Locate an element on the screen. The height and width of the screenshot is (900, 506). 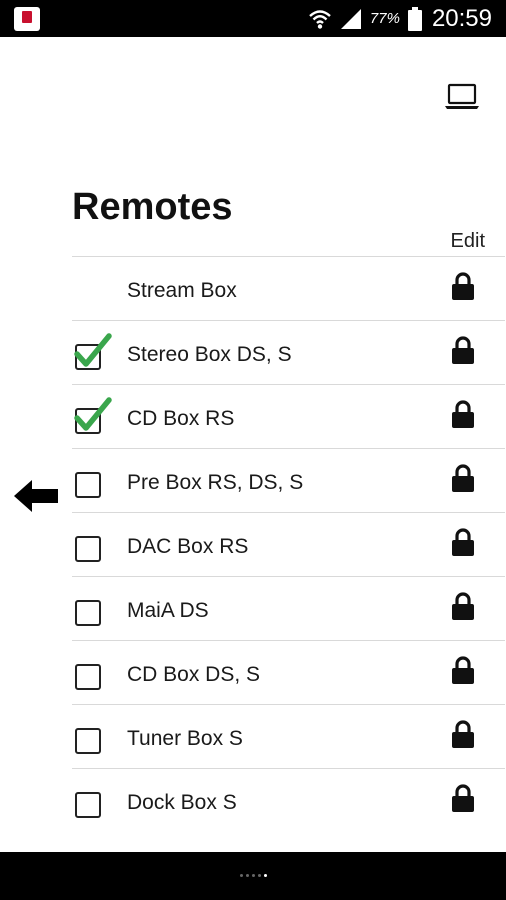
list-item-label: CD Box RS is located at coordinates (181, 418).